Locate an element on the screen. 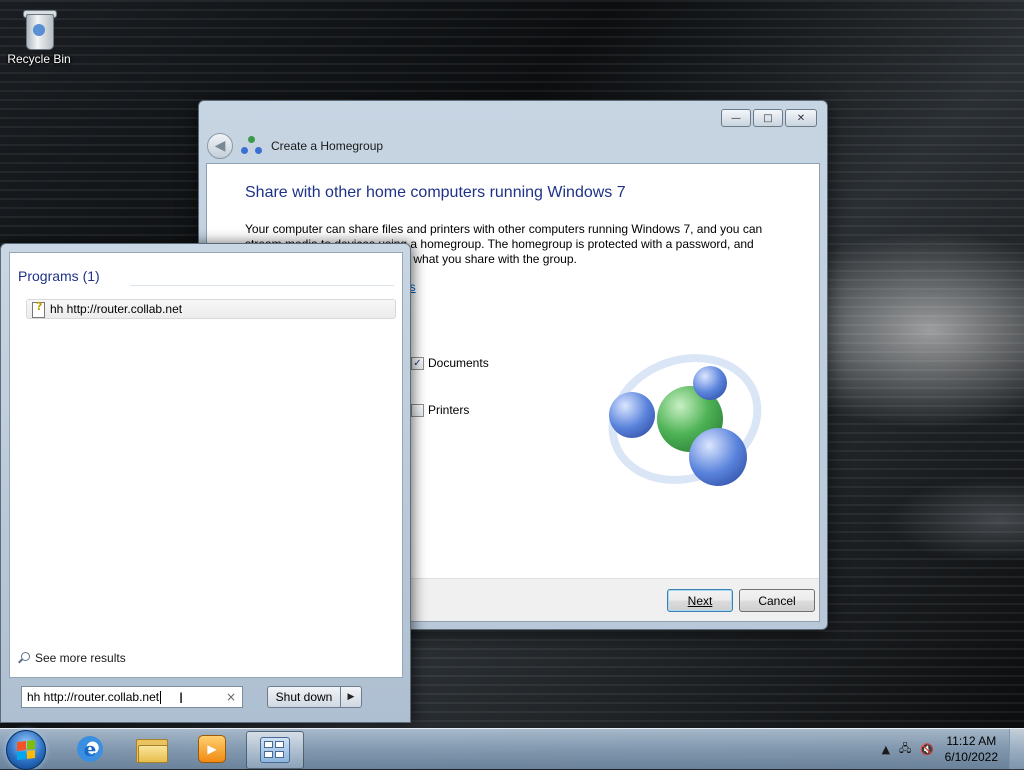 The height and width of the screenshot is (770, 1024). homegroup-graphic is located at coordinates (685, 419).